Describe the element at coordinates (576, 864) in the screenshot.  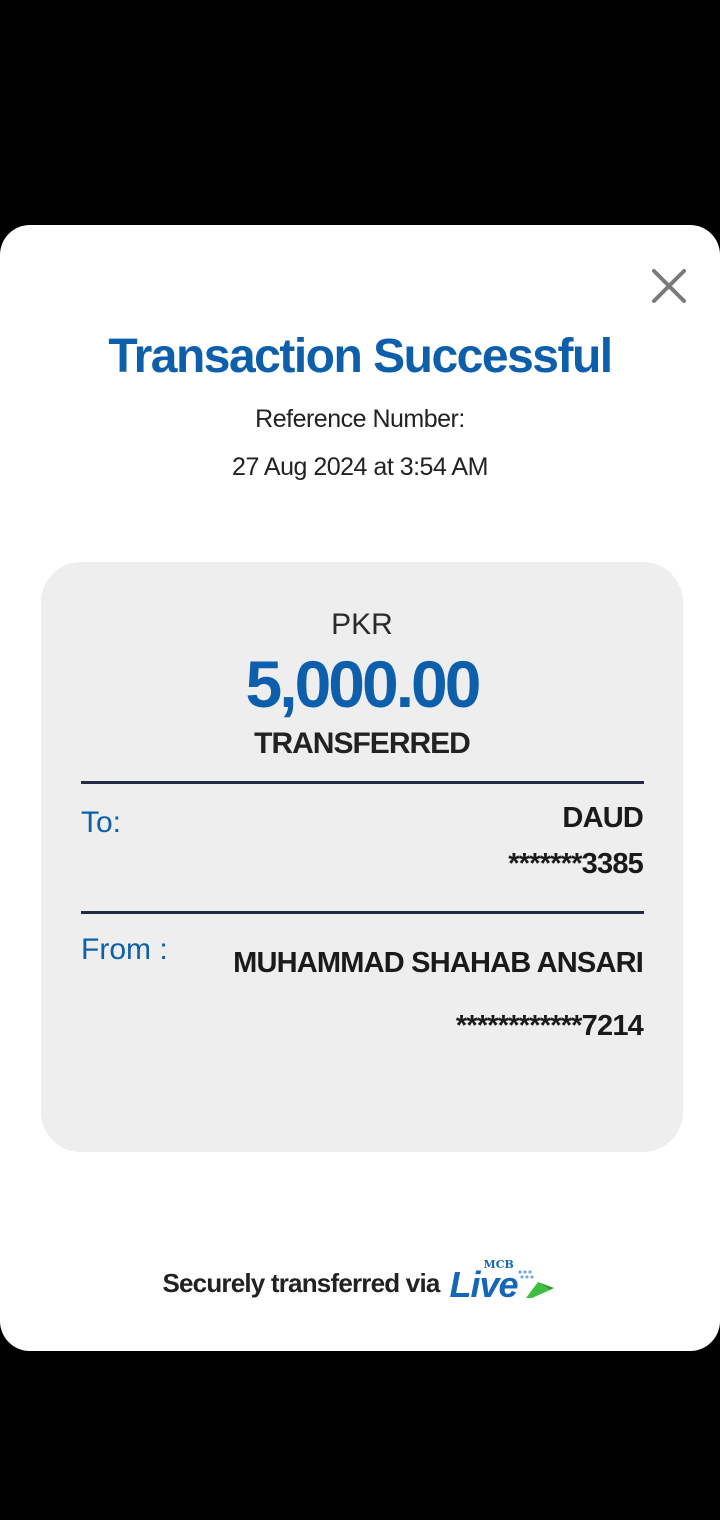
I see `recipient-account: *******3385` at that location.